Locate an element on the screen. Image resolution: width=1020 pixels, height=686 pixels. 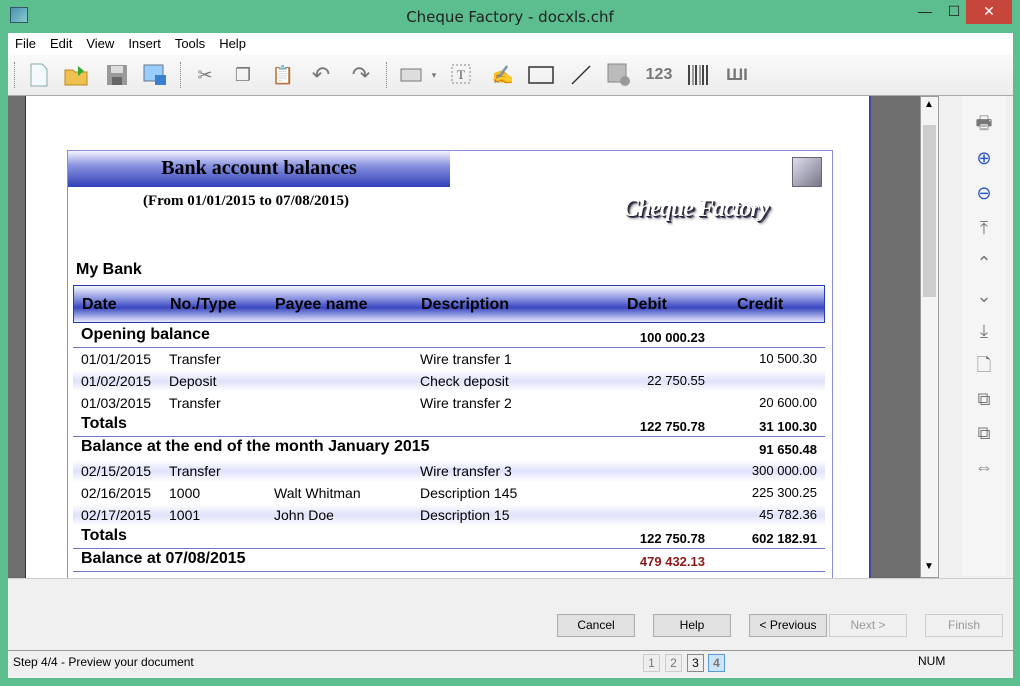
rectangle-icon is located at coordinates (541, 75).